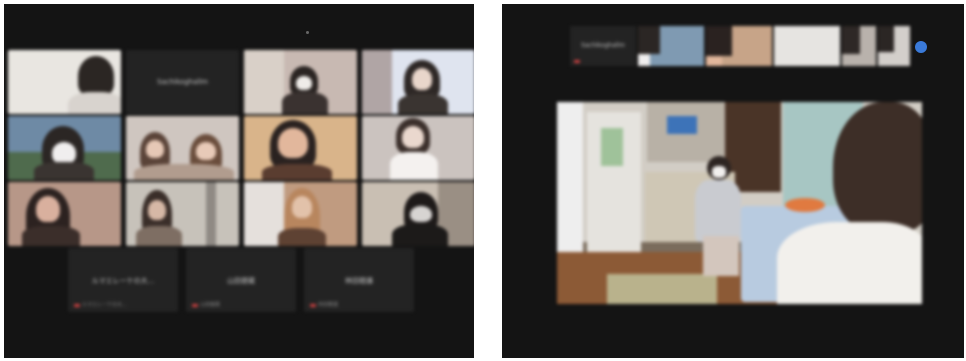 The image size is (966, 361). I want to click on participant-mini-name: 林田聰護, so click(328, 305).